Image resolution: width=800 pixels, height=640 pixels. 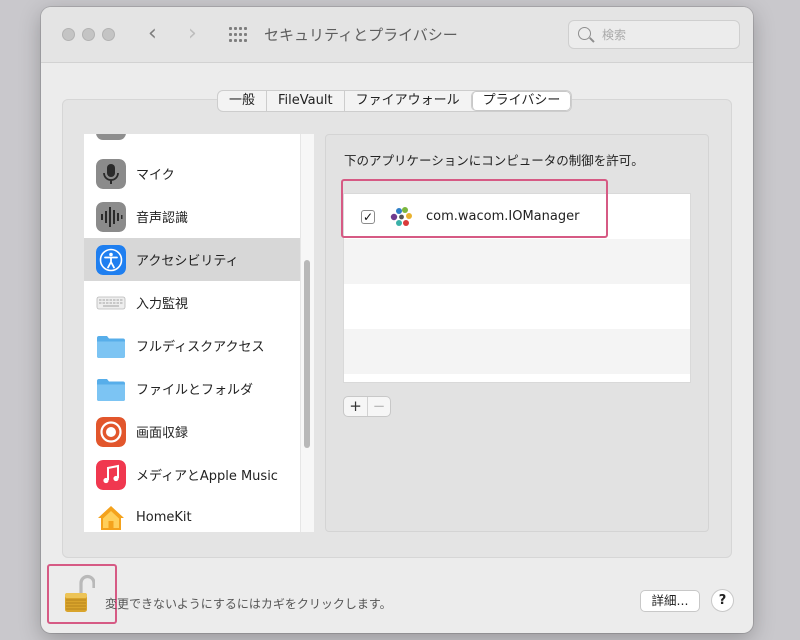 I want to click on forward-chevron-icon: ›, so click(x=192, y=34).